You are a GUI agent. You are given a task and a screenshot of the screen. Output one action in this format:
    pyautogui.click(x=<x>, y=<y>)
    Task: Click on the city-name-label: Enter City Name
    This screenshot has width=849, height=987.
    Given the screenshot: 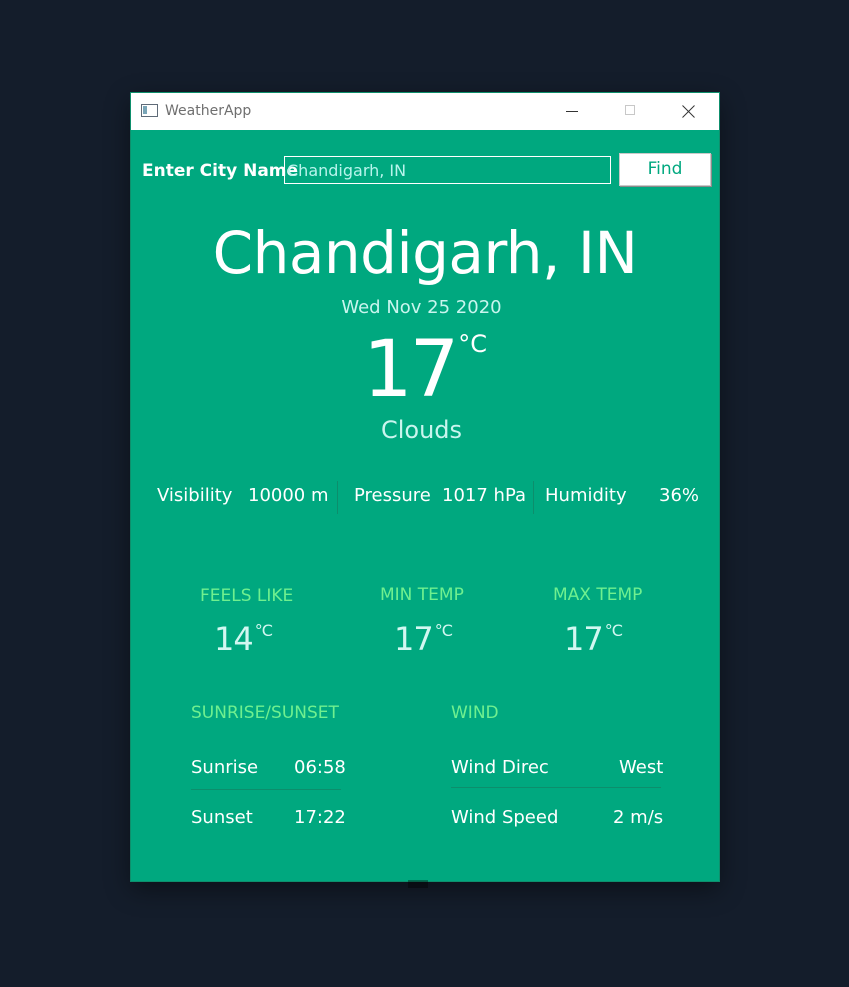 What is the action you would take?
    pyautogui.click(x=220, y=171)
    